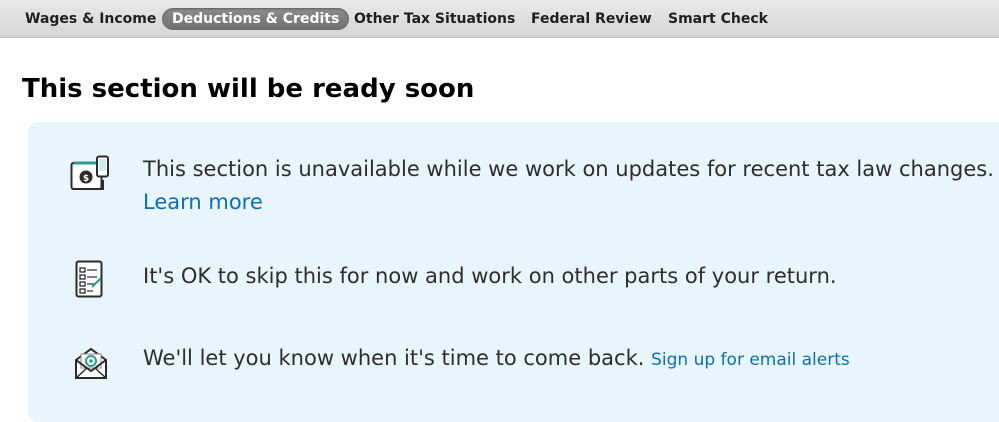 The width and height of the screenshot is (999, 422). I want to click on tab-federal-review: Federal Review, so click(591, 19).